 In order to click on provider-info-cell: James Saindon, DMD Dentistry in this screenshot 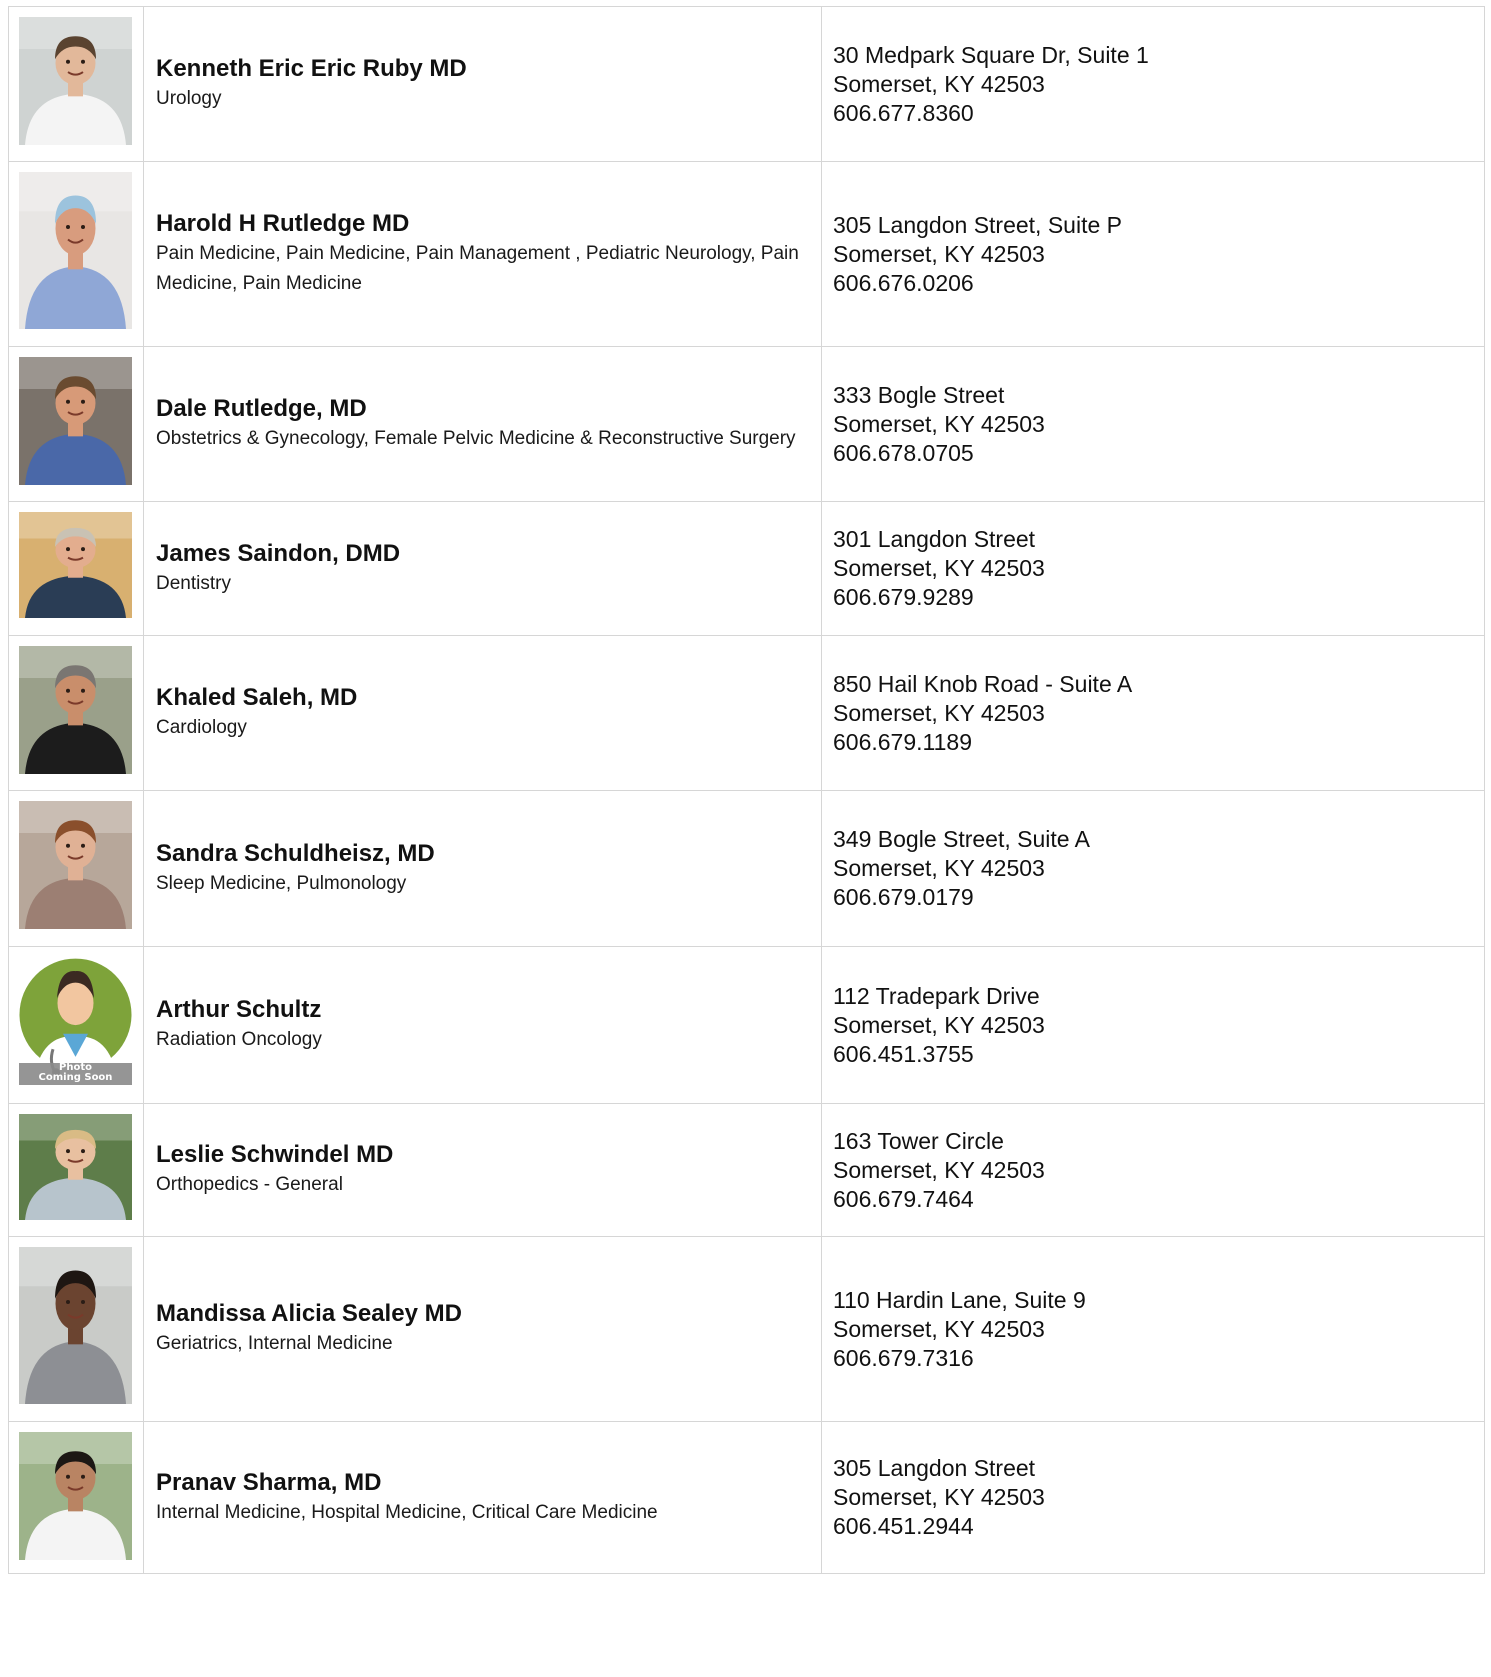, I will do `click(482, 568)`.